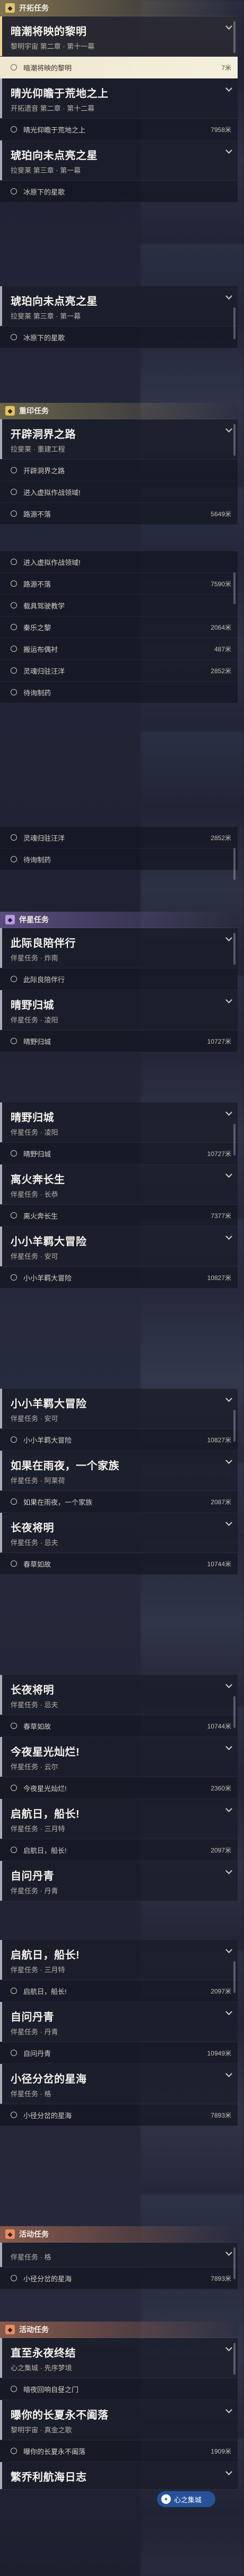  Describe the element at coordinates (119, 2358) in the screenshot. I see `quest-card: 直至永夜终结 心之集城 · 先序梦境` at that location.